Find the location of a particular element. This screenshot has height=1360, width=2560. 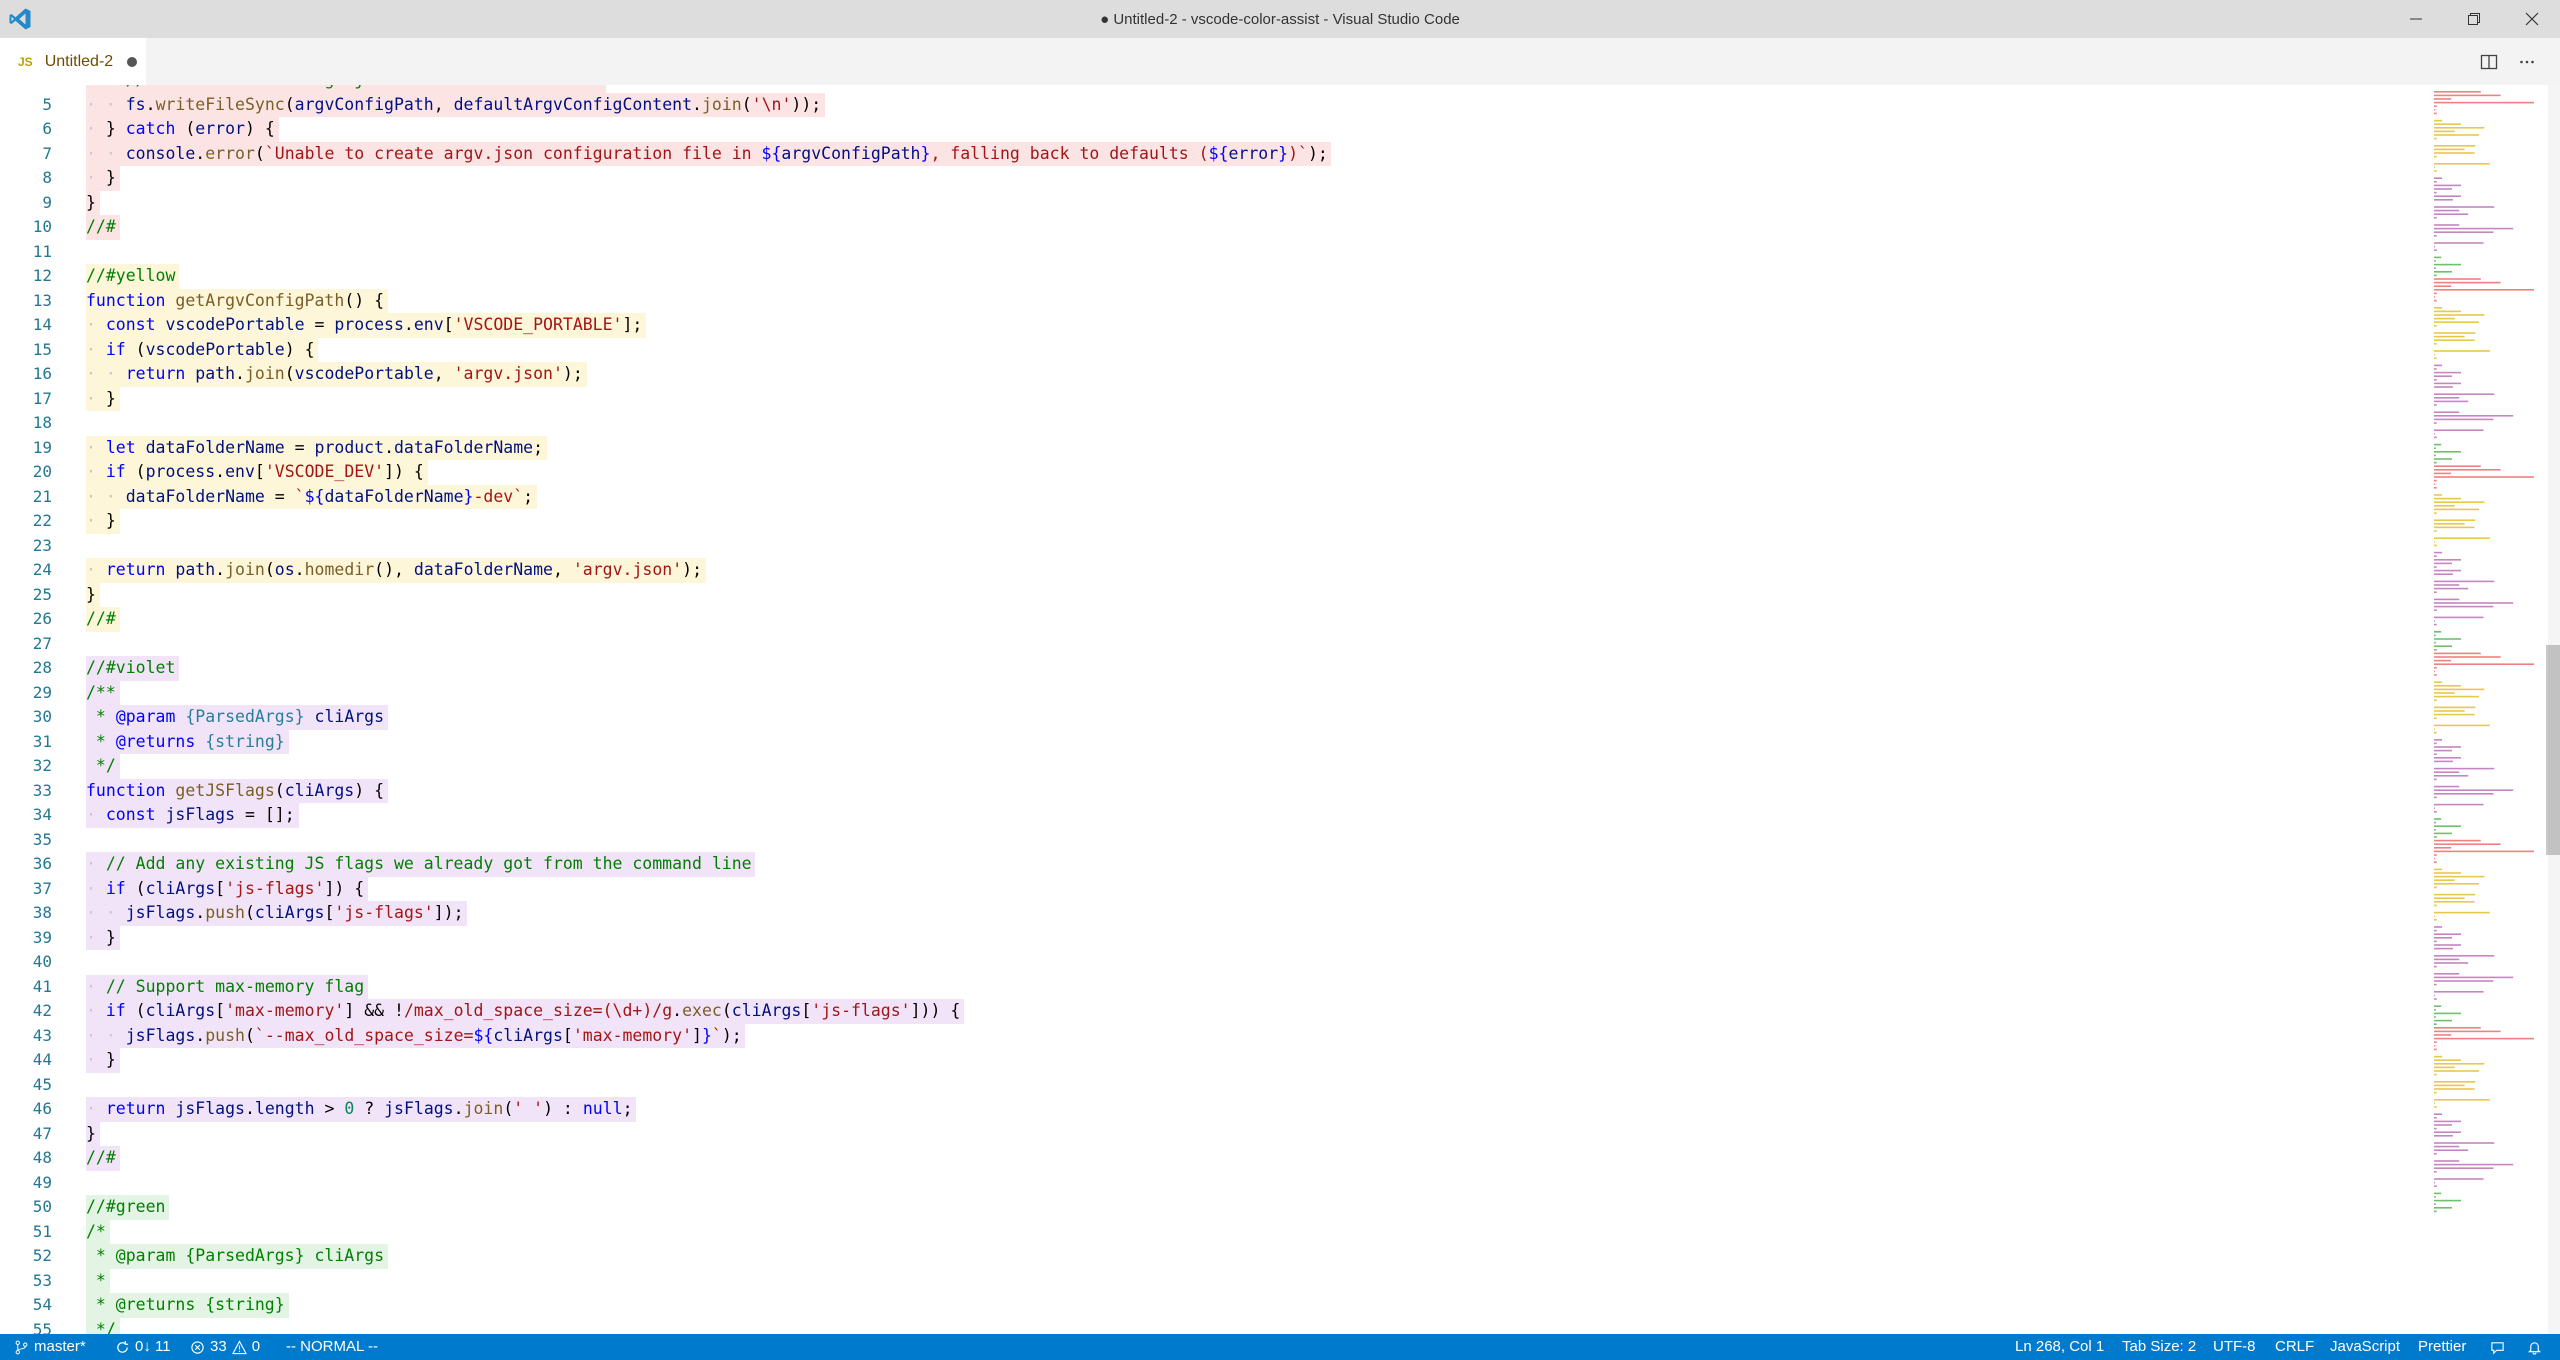

code-line: 22 · } is located at coordinates (1210, 521).